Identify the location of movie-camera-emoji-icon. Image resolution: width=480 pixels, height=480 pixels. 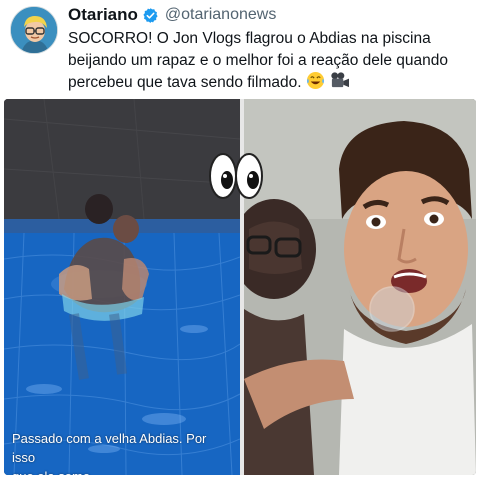
(340, 80).